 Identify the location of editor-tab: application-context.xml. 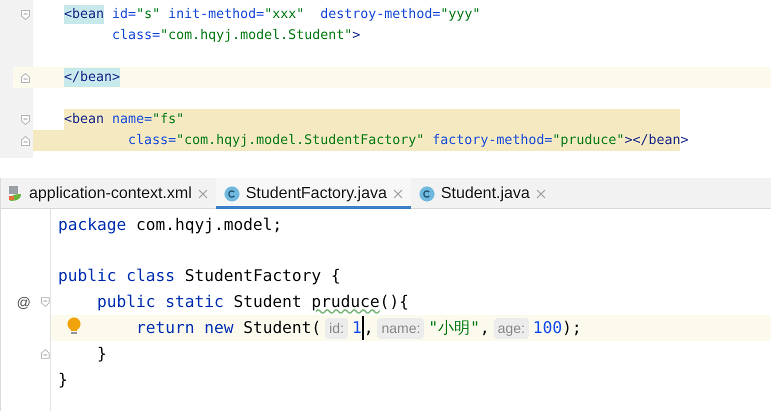
(108, 193).